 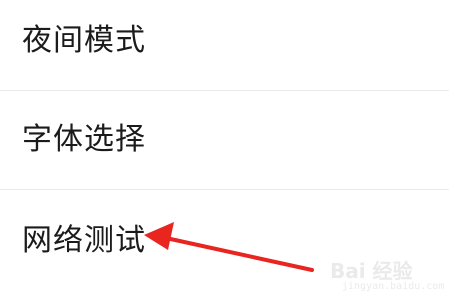 What do you see at coordinates (84, 139) in the screenshot?
I see `settings-item-label: 字体选择` at bounding box center [84, 139].